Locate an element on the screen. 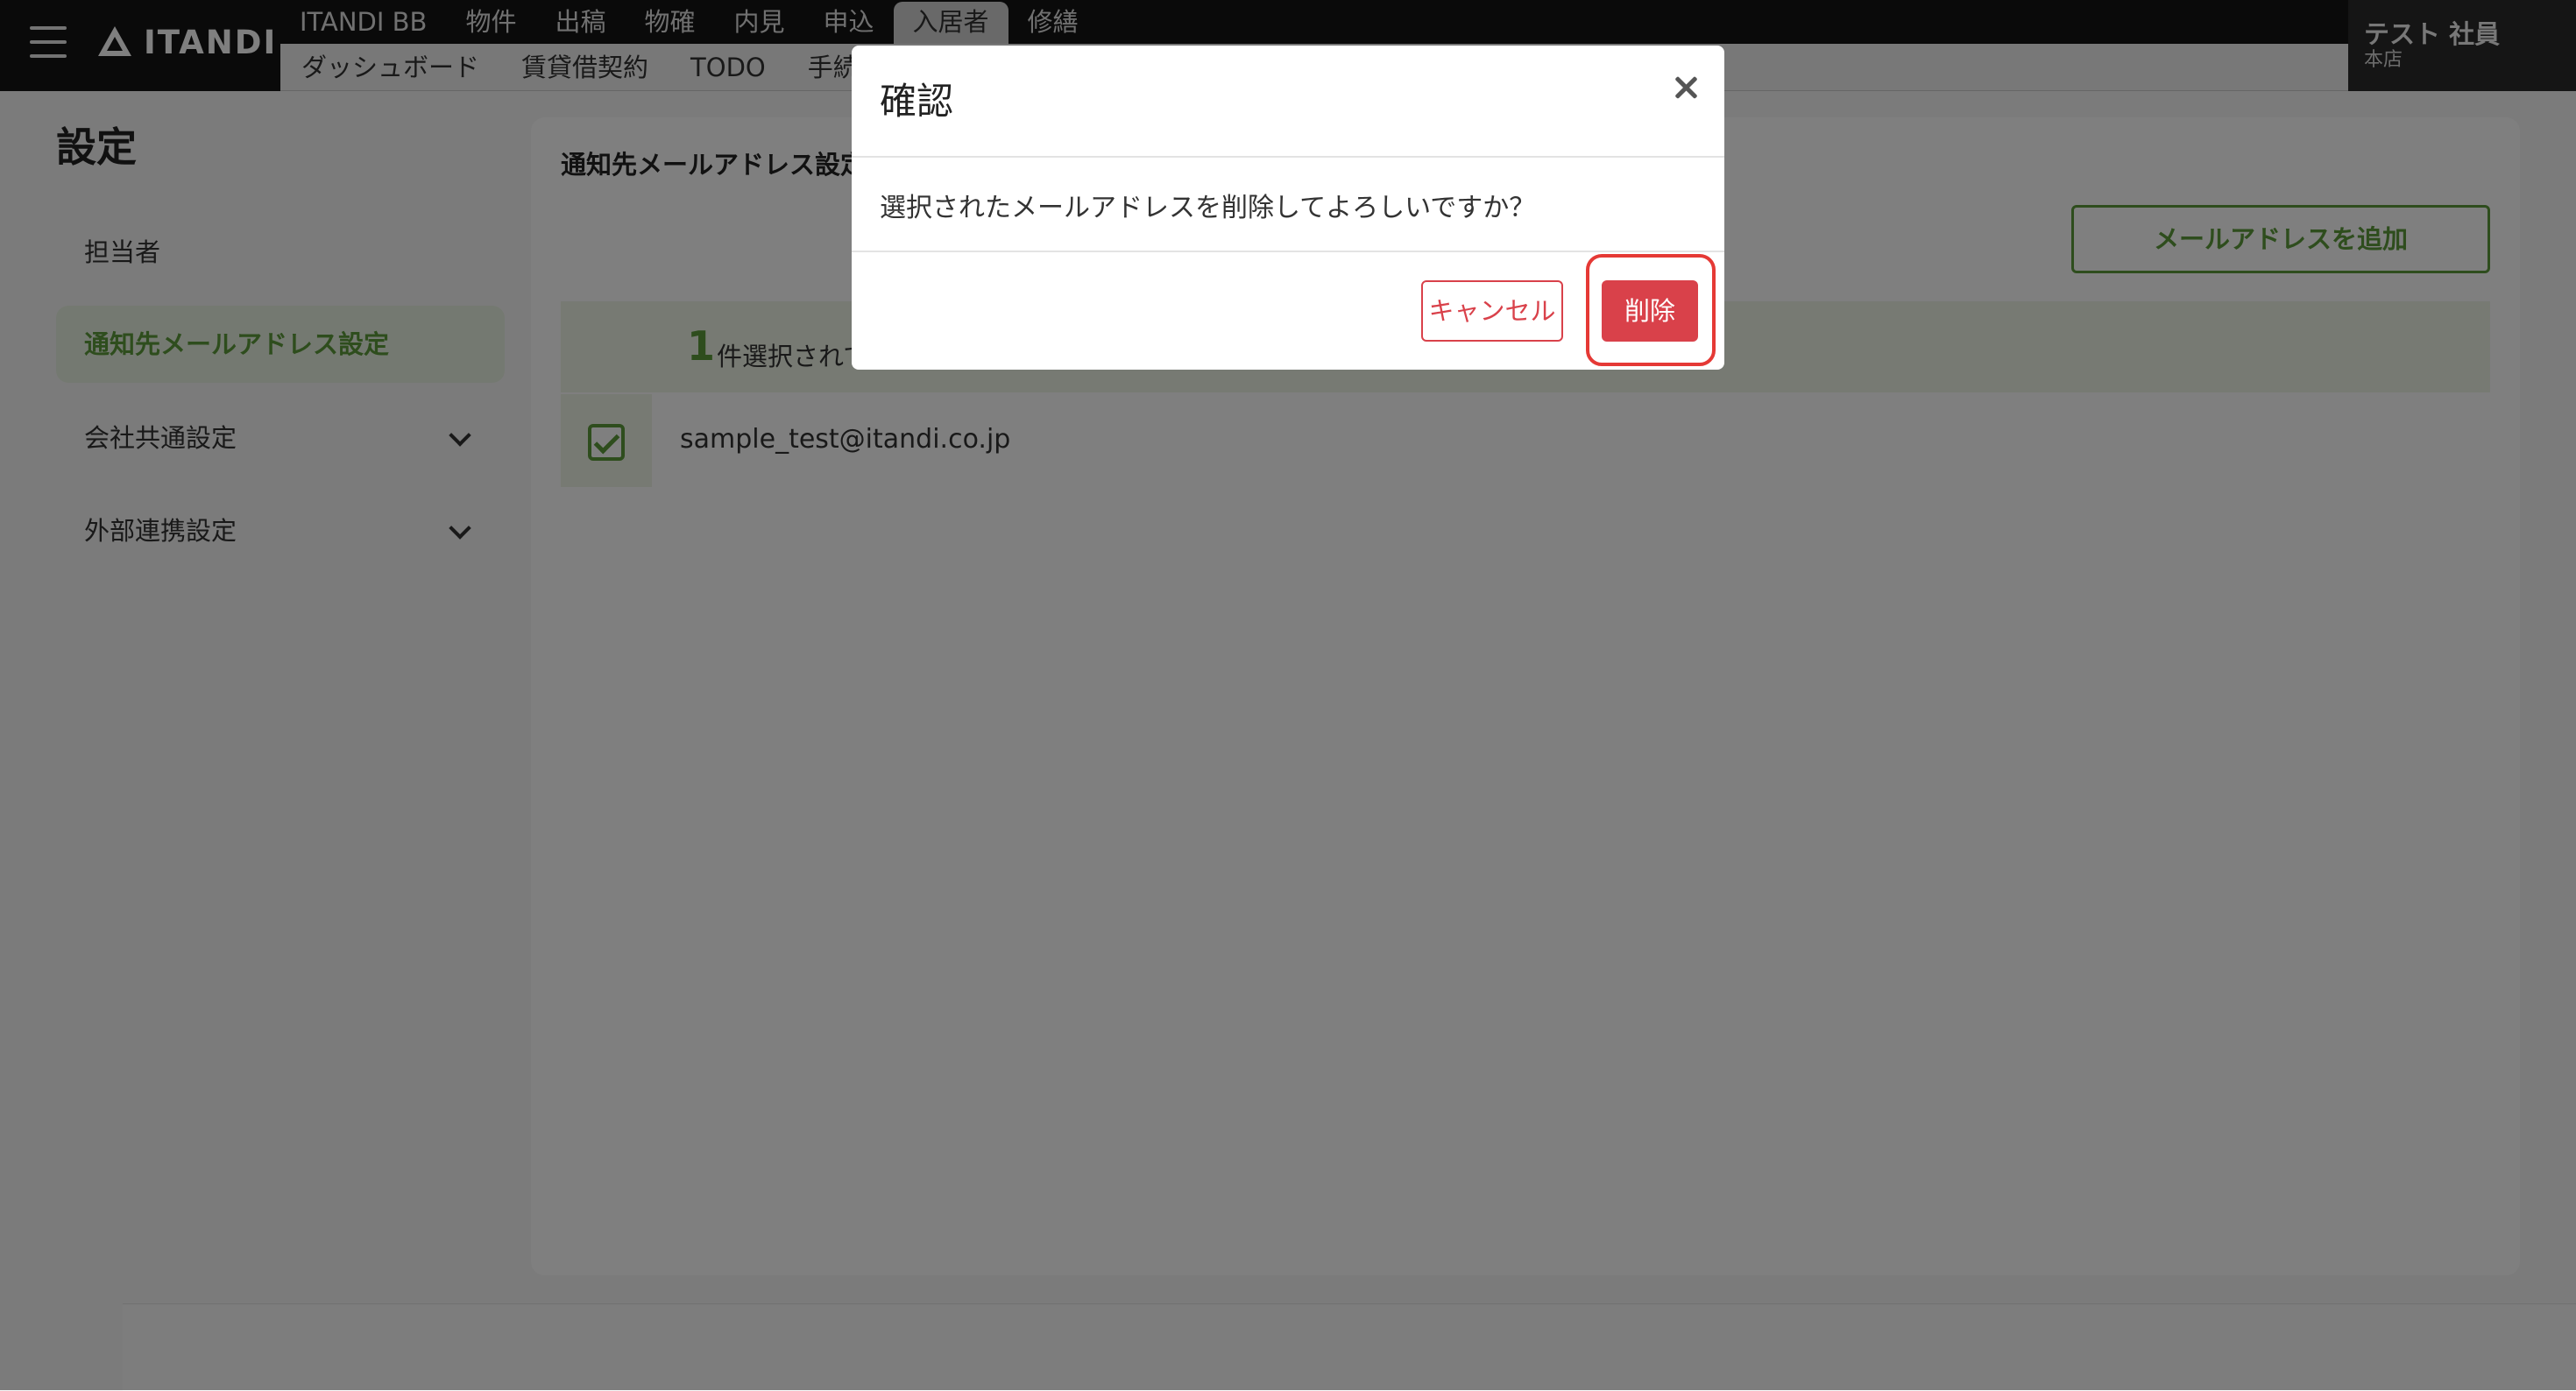 Image resolution: width=2576 pixels, height=1391 pixels. cancel-button: キャンセル is located at coordinates (1492, 311).